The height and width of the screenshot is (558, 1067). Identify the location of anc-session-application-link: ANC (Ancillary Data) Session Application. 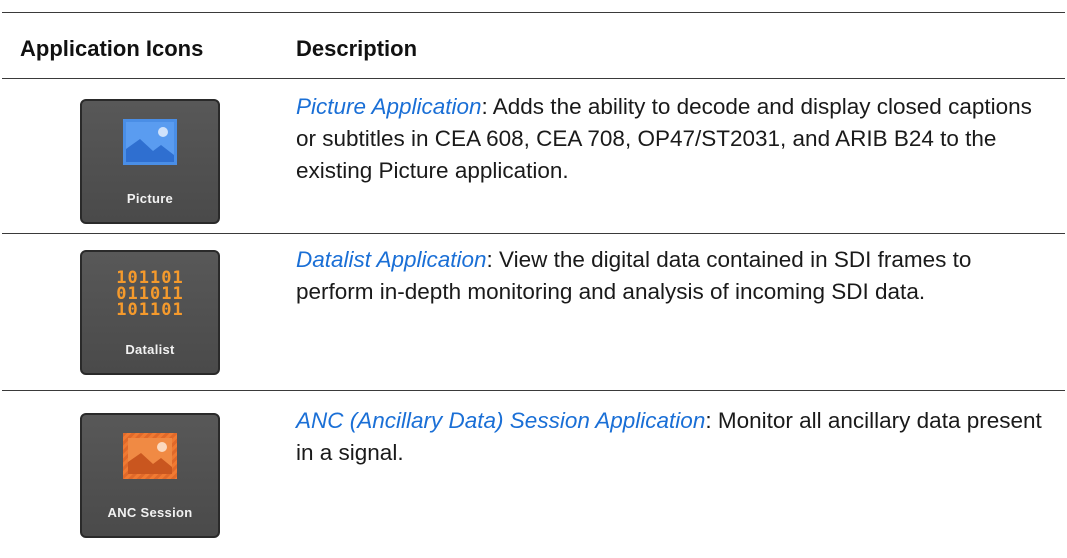
(500, 420).